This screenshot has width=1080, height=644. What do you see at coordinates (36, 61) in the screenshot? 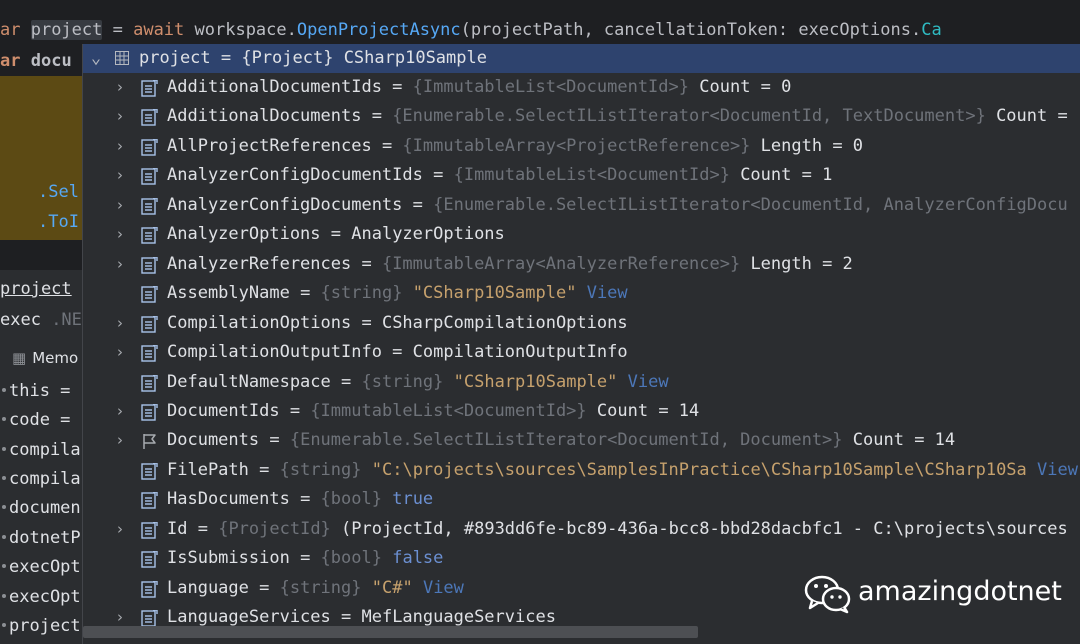
I see `code-line: ar docu` at bounding box center [36, 61].